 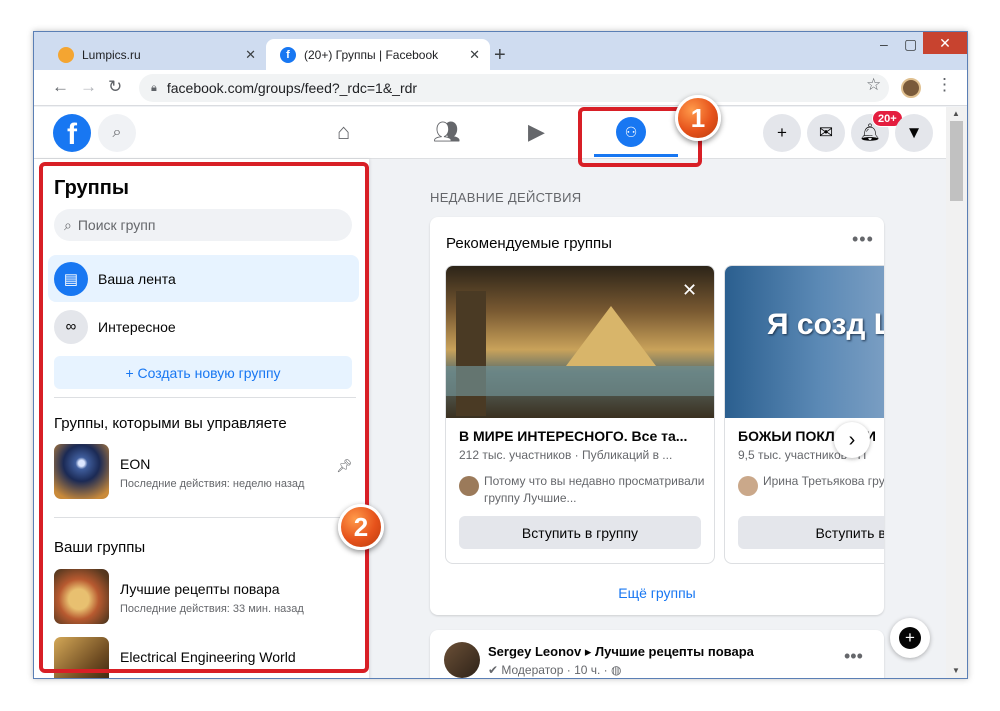 What do you see at coordinates (674, 651) in the screenshot?
I see `post-group: Лучшие рецепты повара` at bounding box center [674, 651].